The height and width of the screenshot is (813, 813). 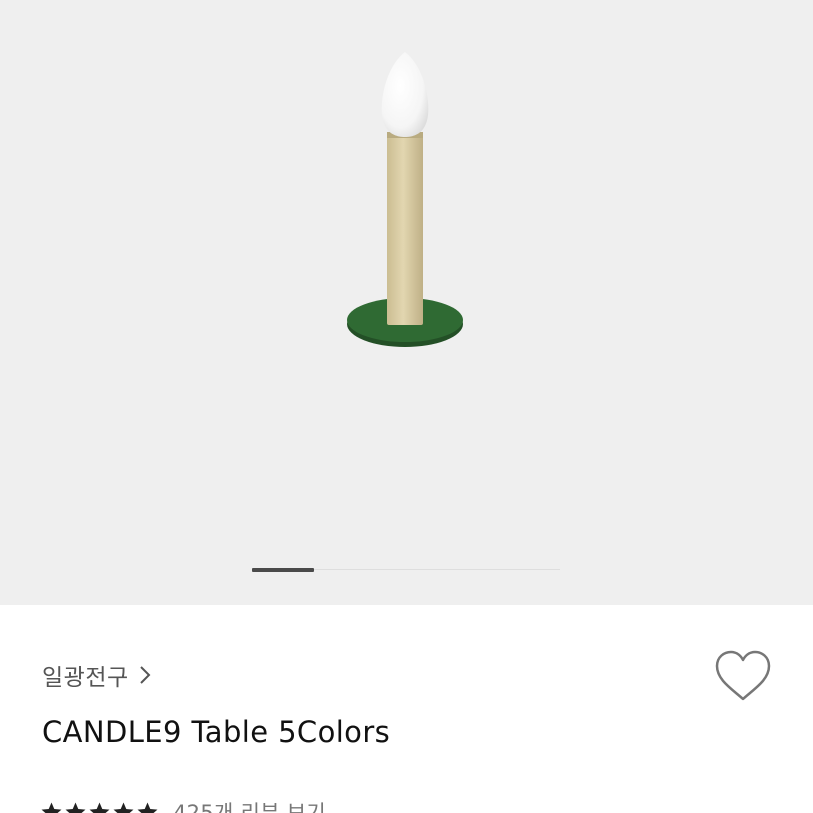 I want to click on product-title: CANDLE9 Table 5Colors, so click(x=216, y=732).